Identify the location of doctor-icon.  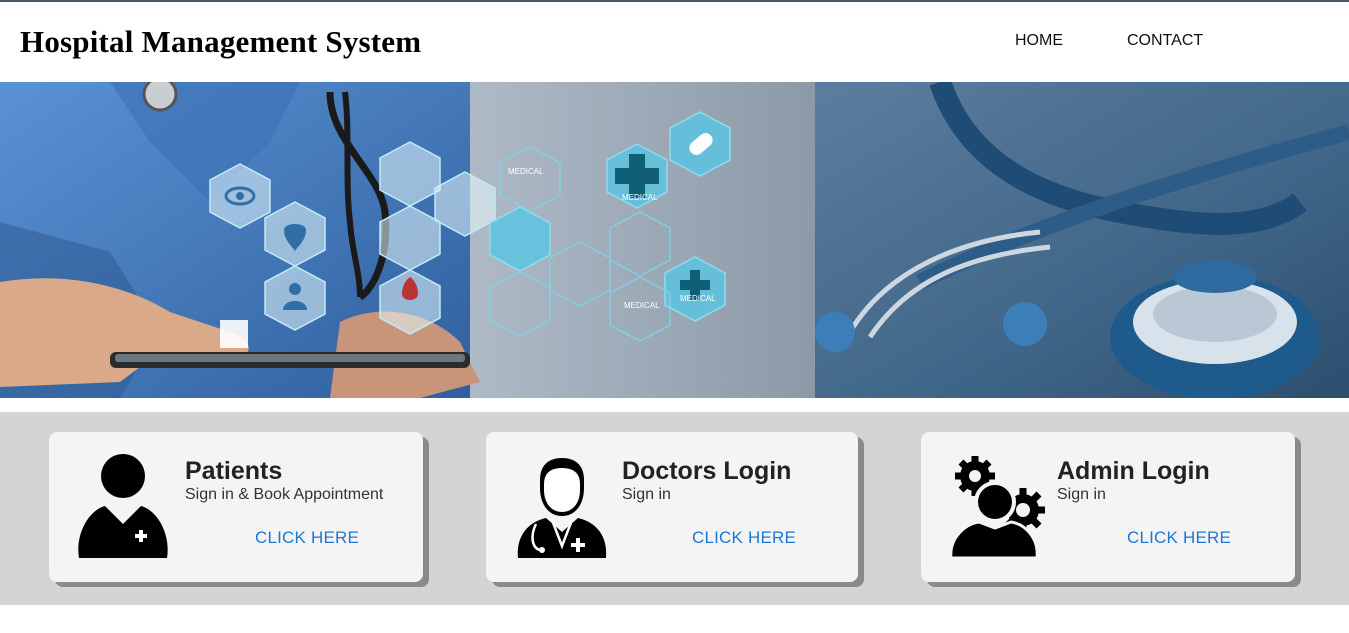
(562, 508).